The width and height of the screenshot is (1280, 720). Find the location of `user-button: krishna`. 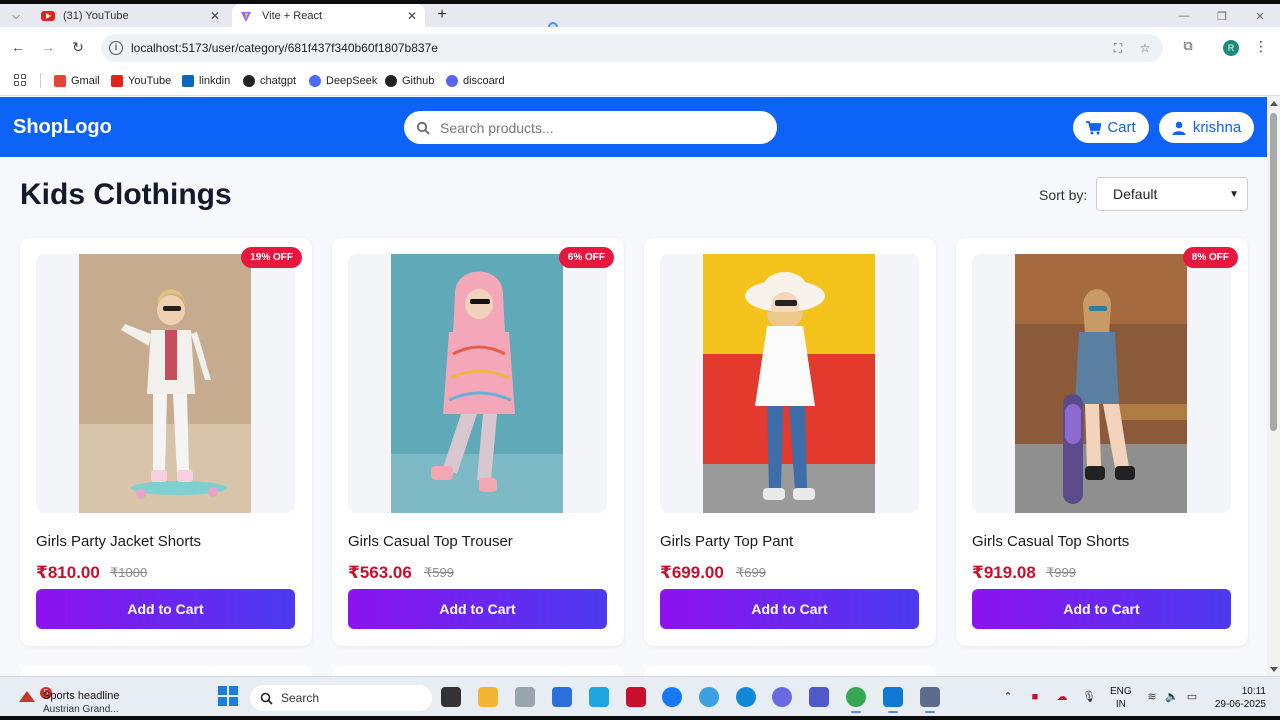

user-button: krishna is located at coordinates (1206, 127).